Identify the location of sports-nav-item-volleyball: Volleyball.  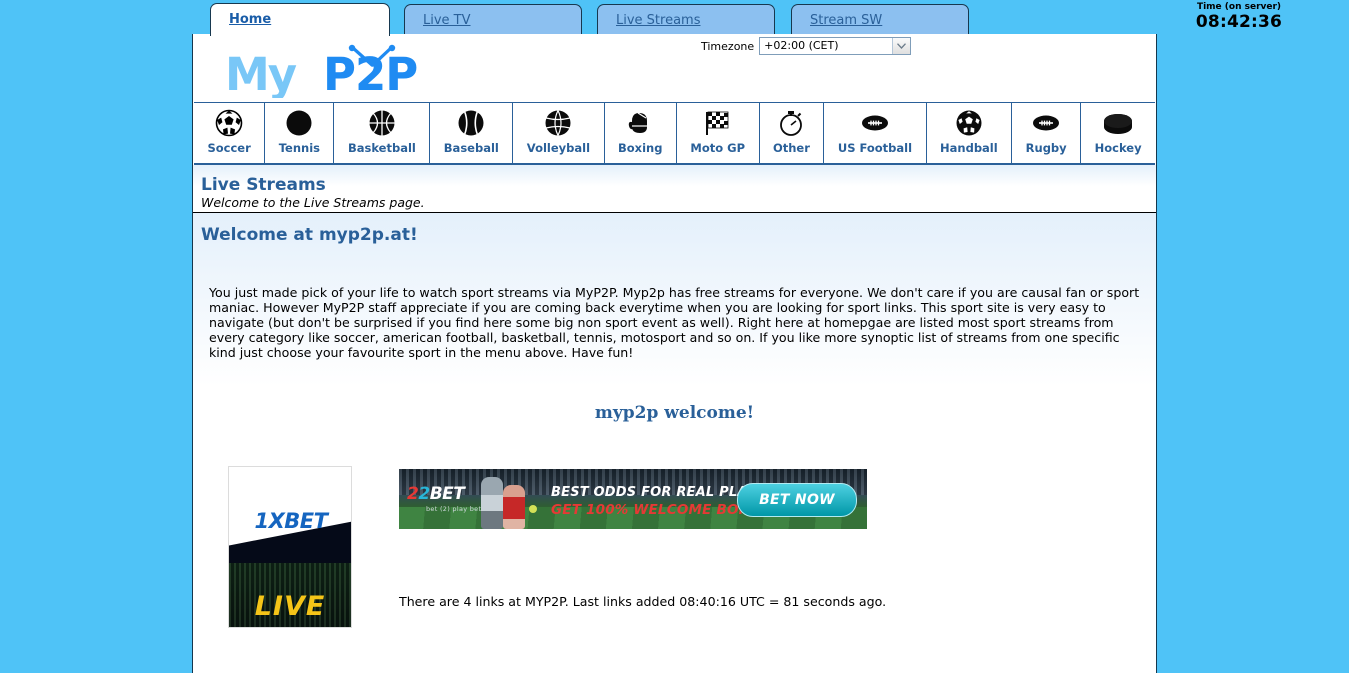
(557, 133).